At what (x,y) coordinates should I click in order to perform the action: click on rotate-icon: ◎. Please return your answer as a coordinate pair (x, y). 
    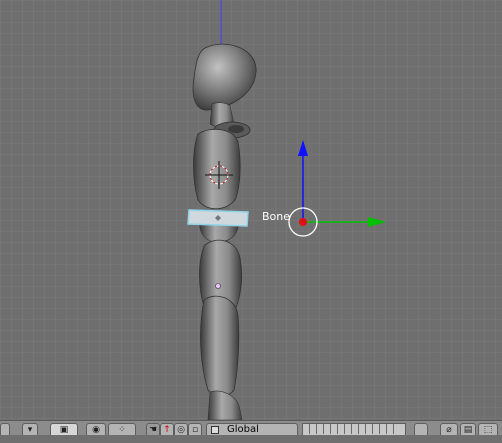
    Looking at the image, I should click on (181, 430).